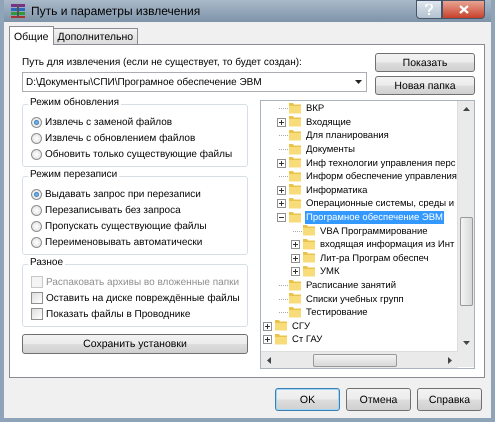  Describe the element at coordinates (466, 343) in the screenshot. I see `scroll-down-icon` at that location.